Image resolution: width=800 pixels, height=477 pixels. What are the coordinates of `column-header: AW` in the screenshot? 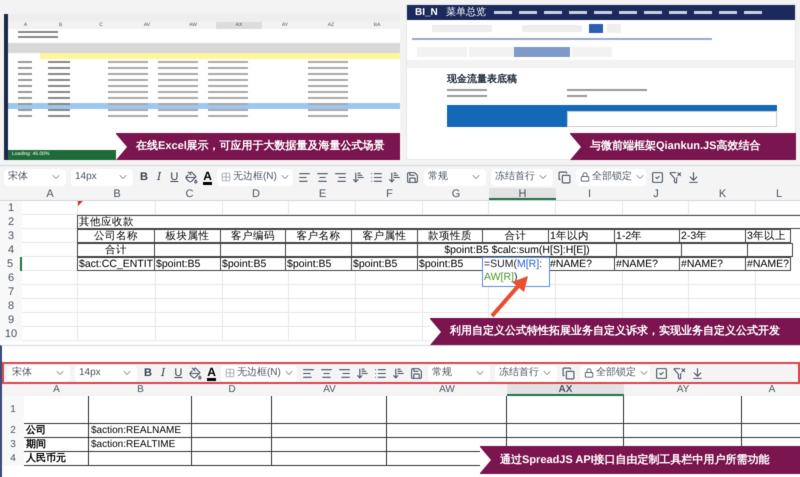 It's located at (447, 390).